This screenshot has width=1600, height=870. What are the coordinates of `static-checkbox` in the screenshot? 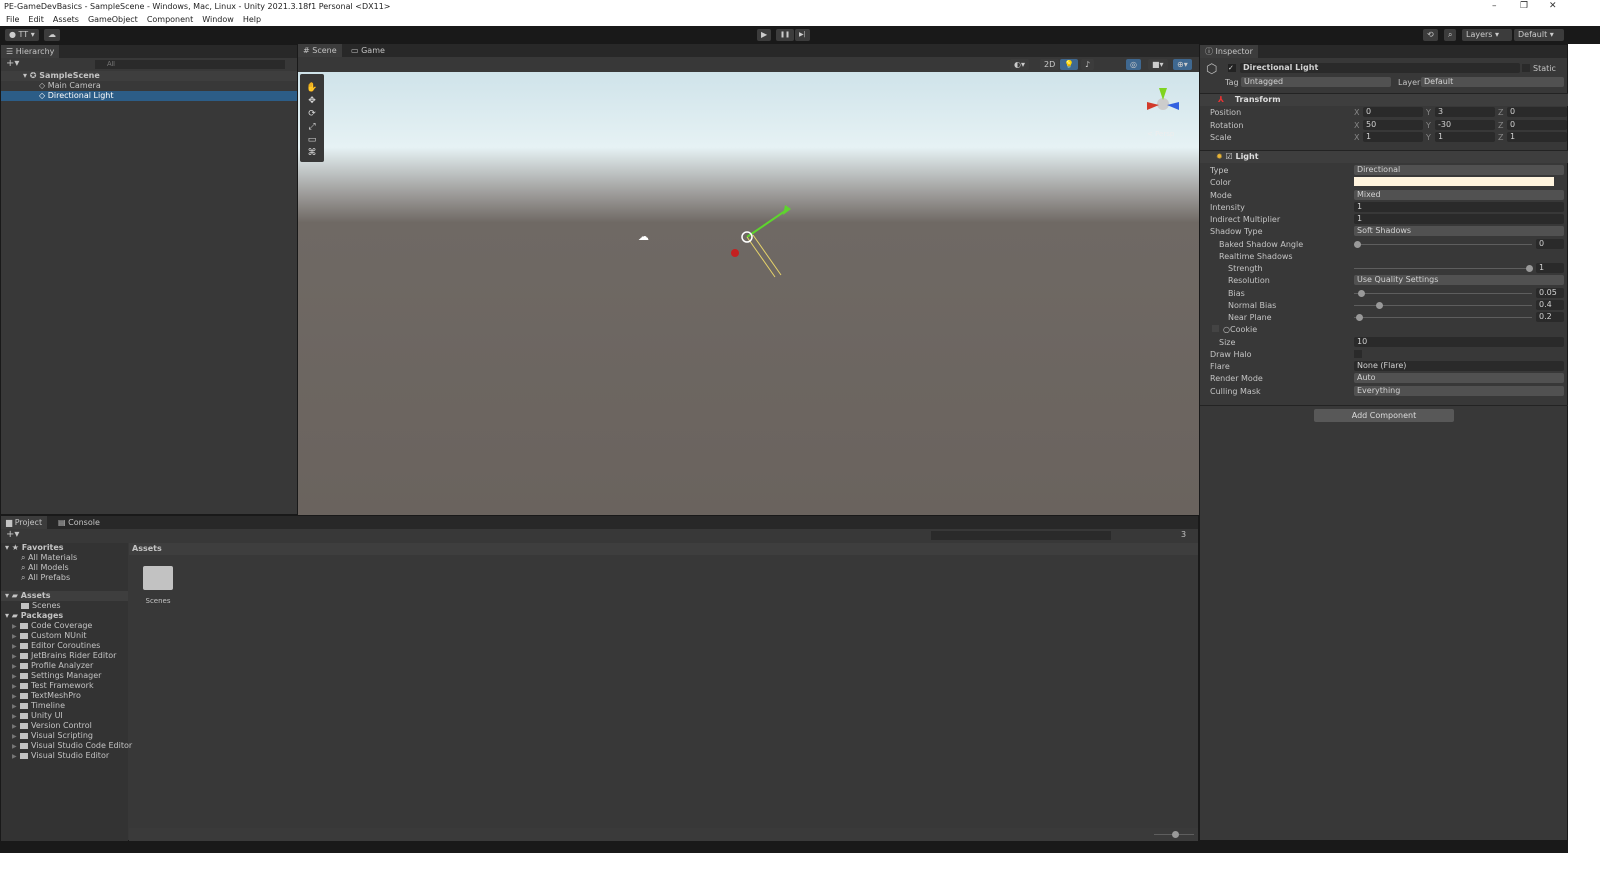 It's located at (1526, 68).